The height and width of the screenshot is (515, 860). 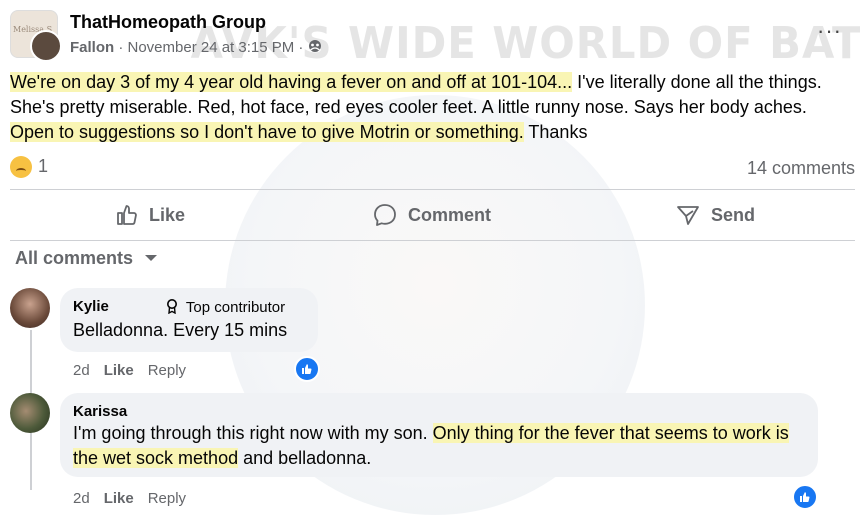 What do you see at coordinates (801, 168) in the screenshot?
I see `comment-count: 14 comments` at bounding box center [801, 168].